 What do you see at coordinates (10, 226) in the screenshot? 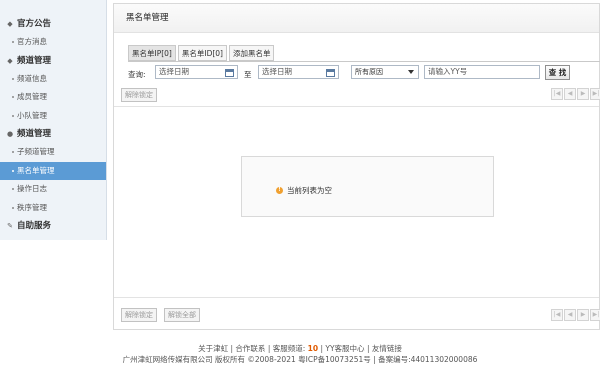
I see `wrench-icon: ✎` at bounding box center [10, 226].